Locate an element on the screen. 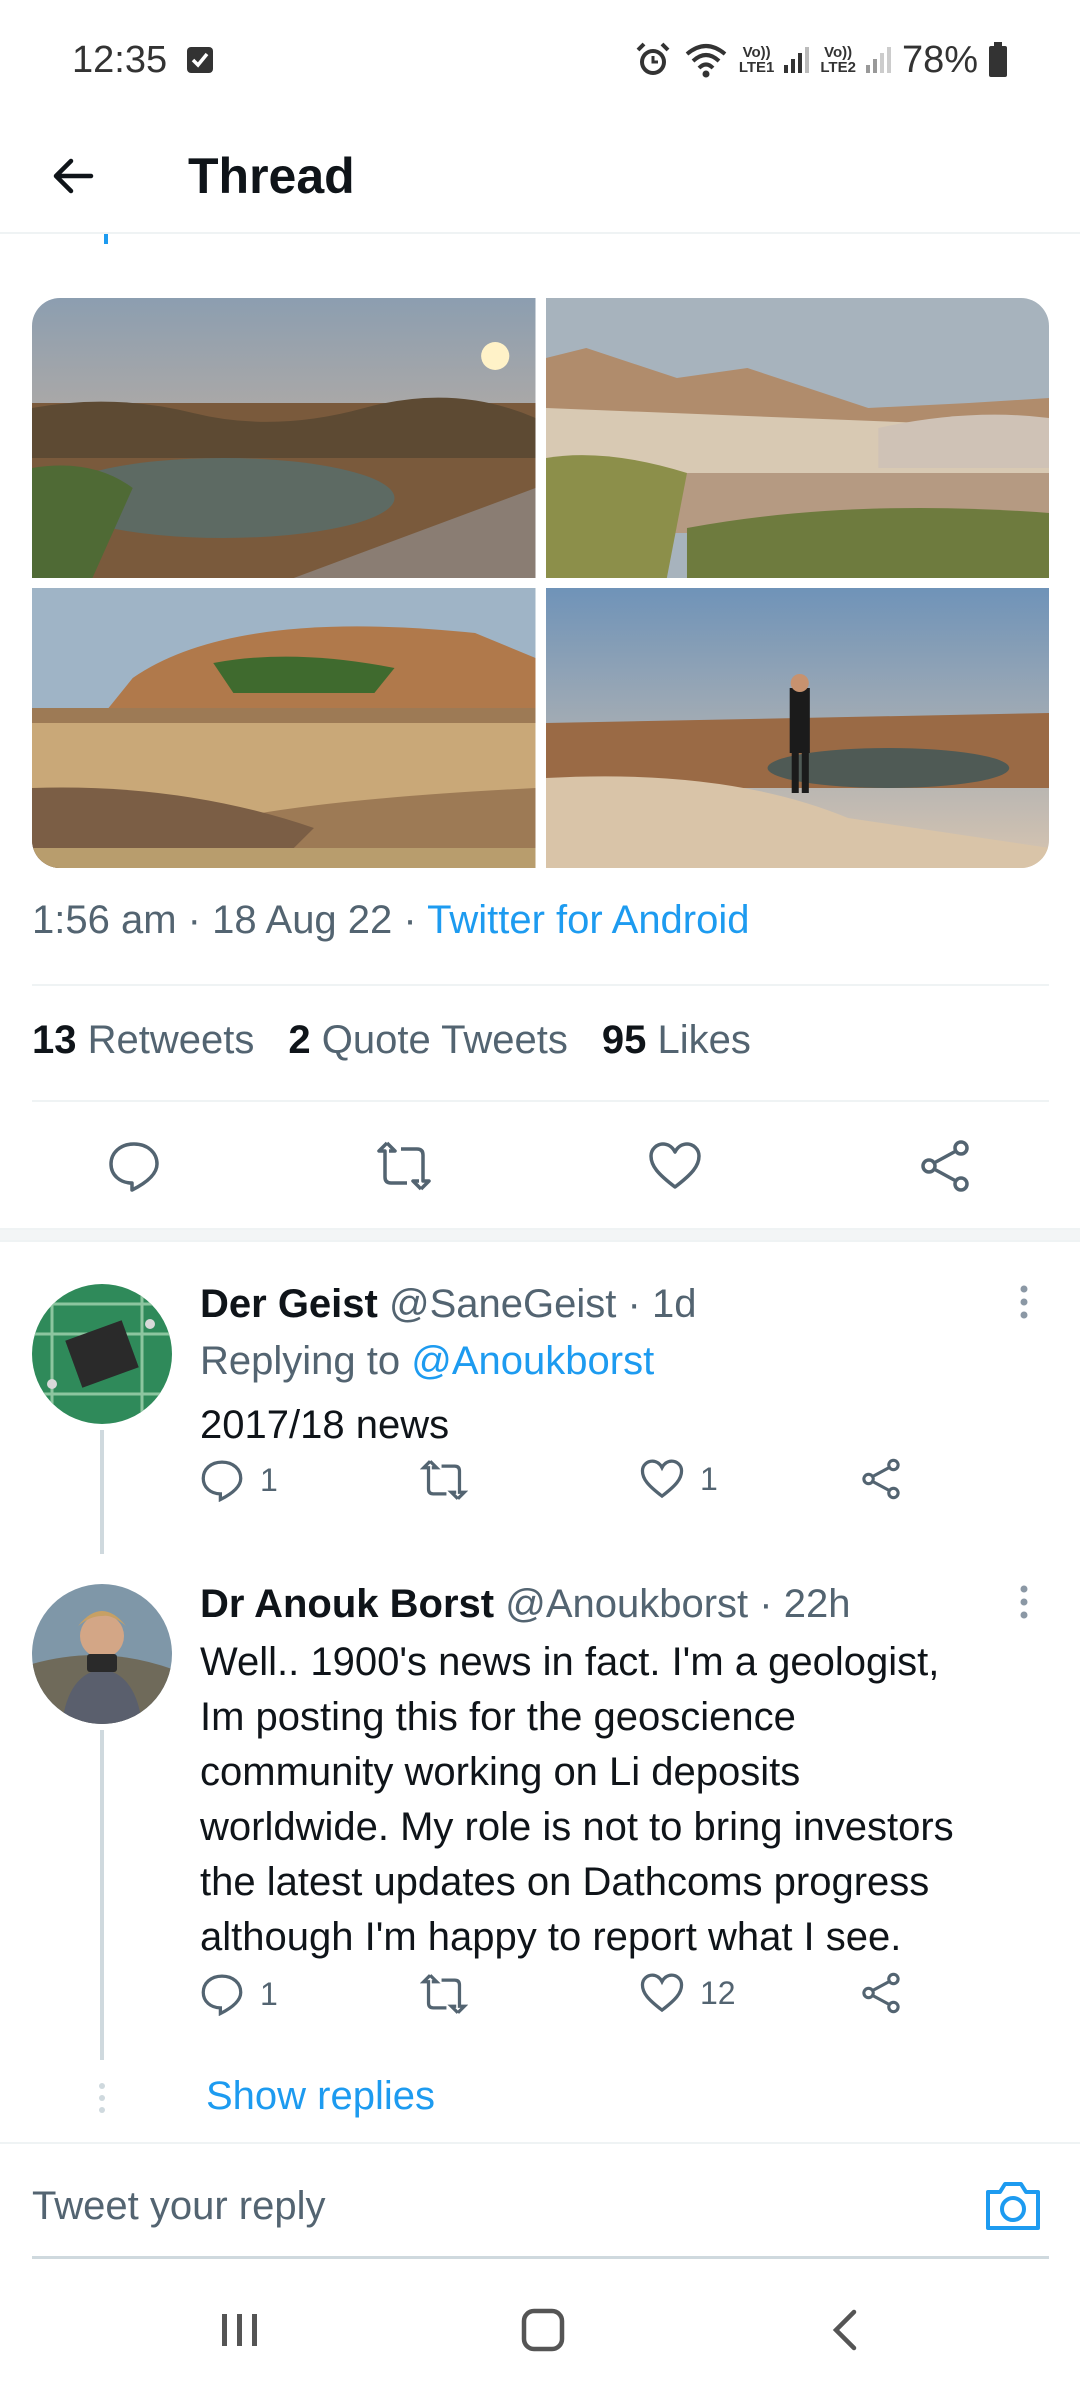  mention-link: @Anoukborst is located at coordinates (532, 1361).